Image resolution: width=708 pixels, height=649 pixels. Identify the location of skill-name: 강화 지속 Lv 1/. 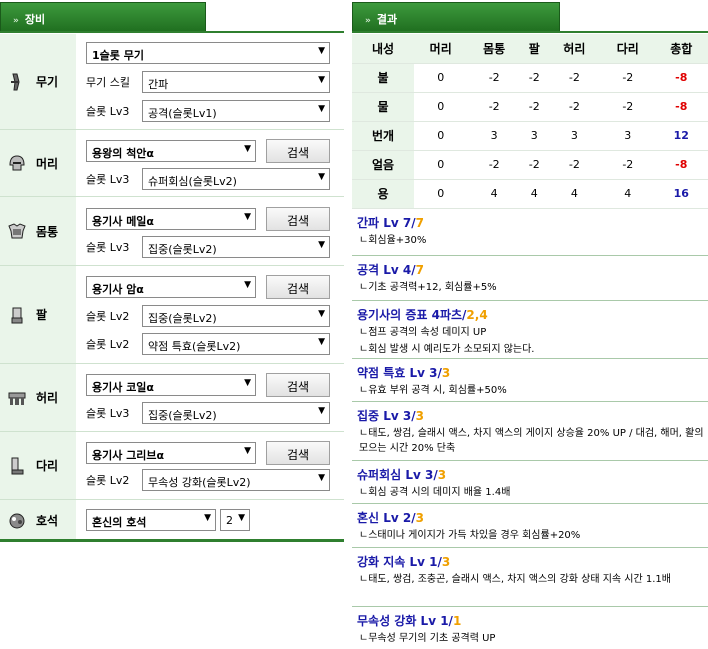
(399, 562).